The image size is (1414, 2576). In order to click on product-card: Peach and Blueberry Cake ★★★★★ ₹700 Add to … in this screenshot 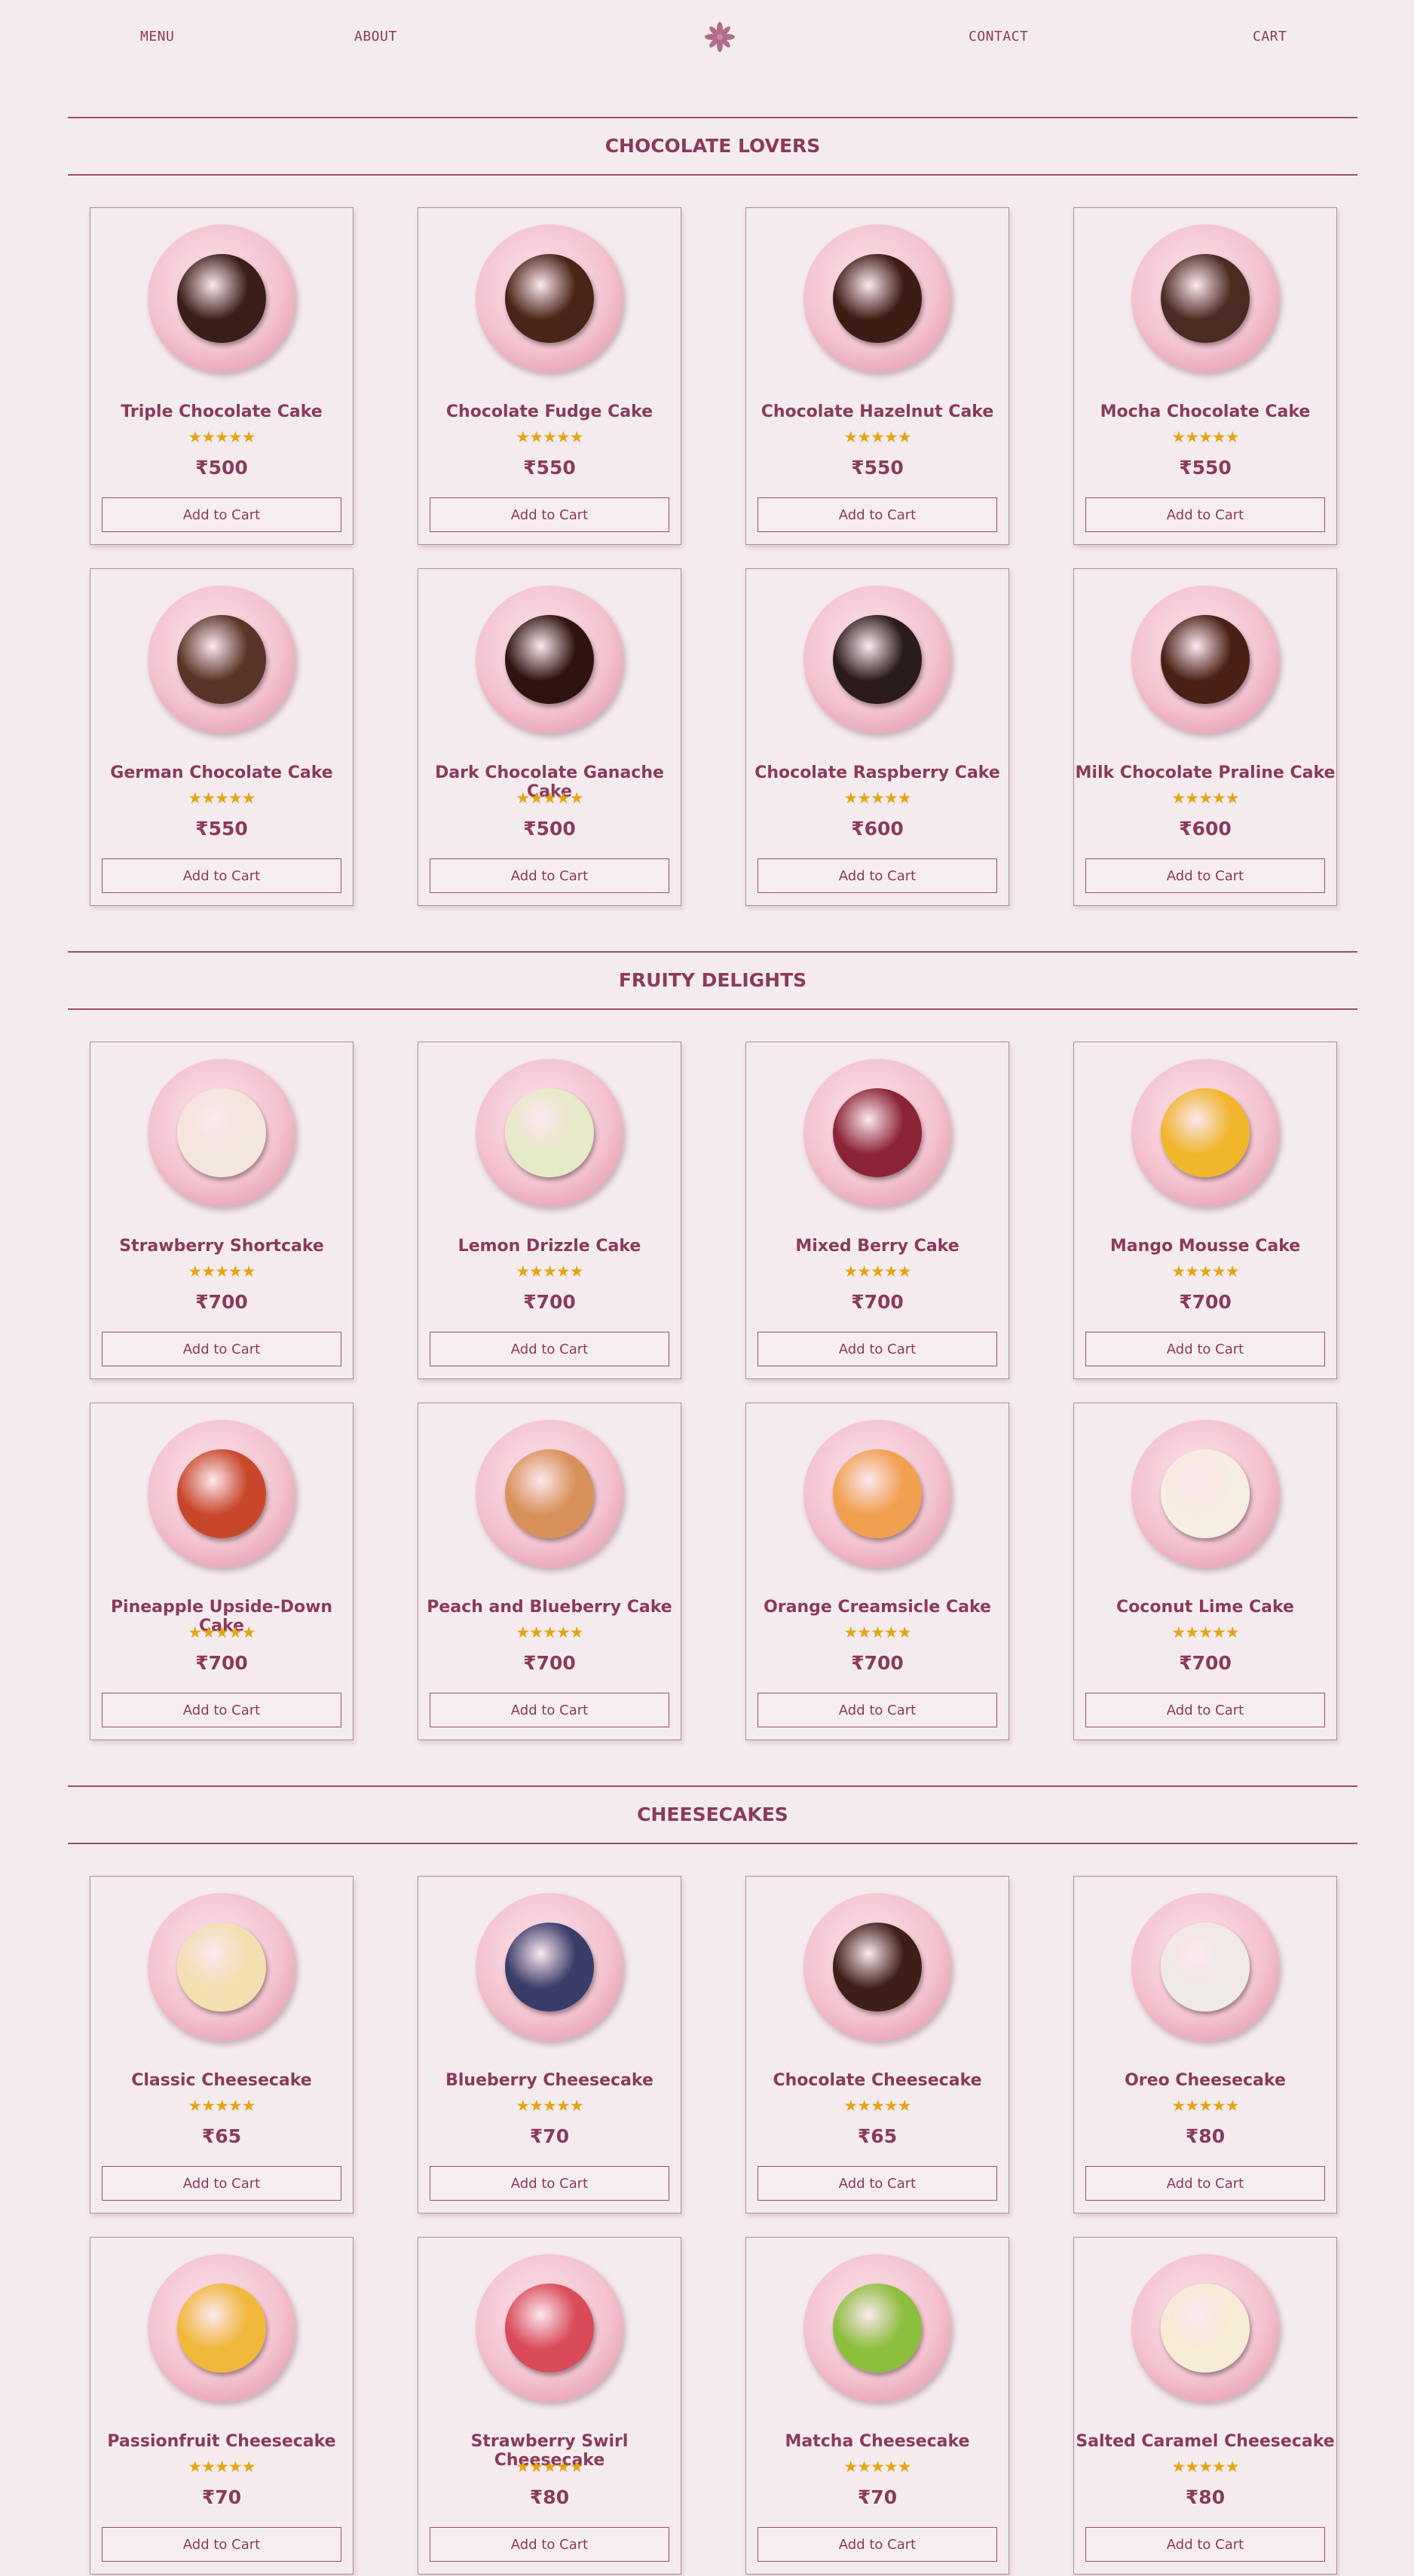, I will do `click(549, 1572)`.